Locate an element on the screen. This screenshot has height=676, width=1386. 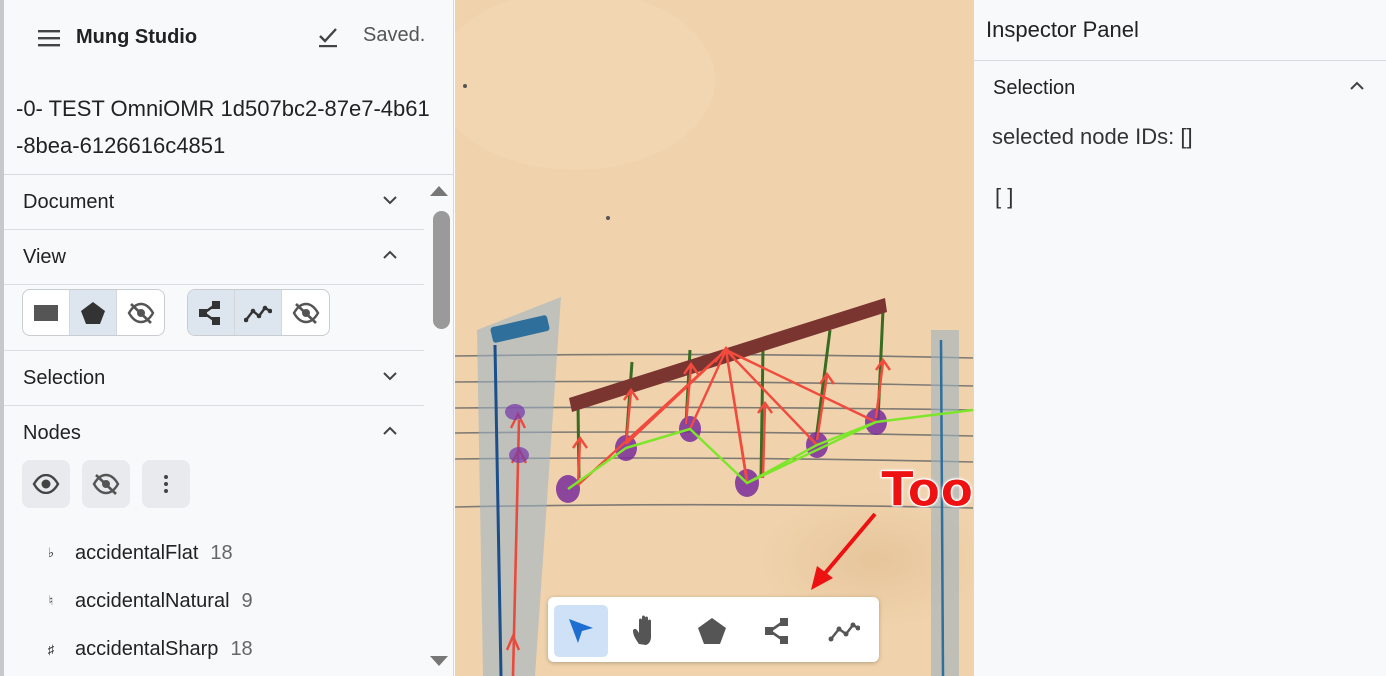
more-vert-icon is located at coordinates (166, 484).